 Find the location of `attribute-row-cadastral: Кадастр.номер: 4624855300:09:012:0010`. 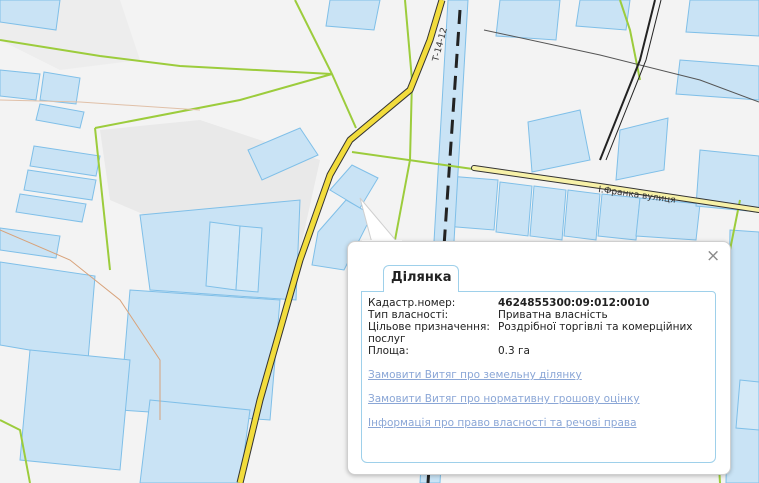

attribute-row-cadastral: Кадастр.номер: 4624855300:09:012:0010 is located at coordinates (540, 303).